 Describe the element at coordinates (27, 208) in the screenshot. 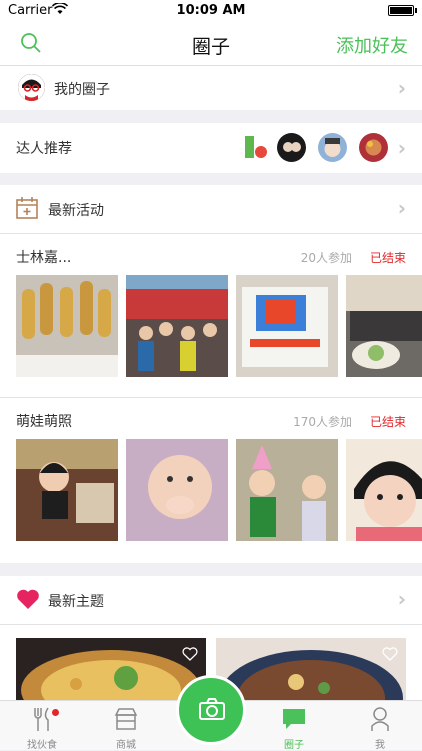

I see `calendar-icon` at that location.